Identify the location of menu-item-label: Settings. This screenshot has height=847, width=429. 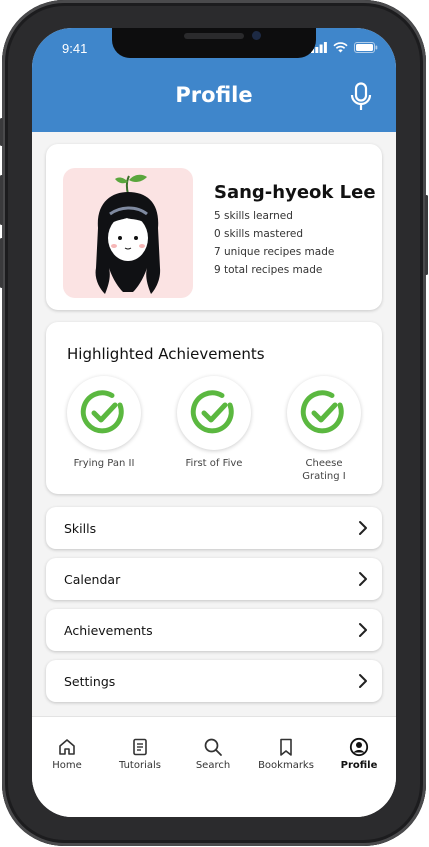
(90, 681).